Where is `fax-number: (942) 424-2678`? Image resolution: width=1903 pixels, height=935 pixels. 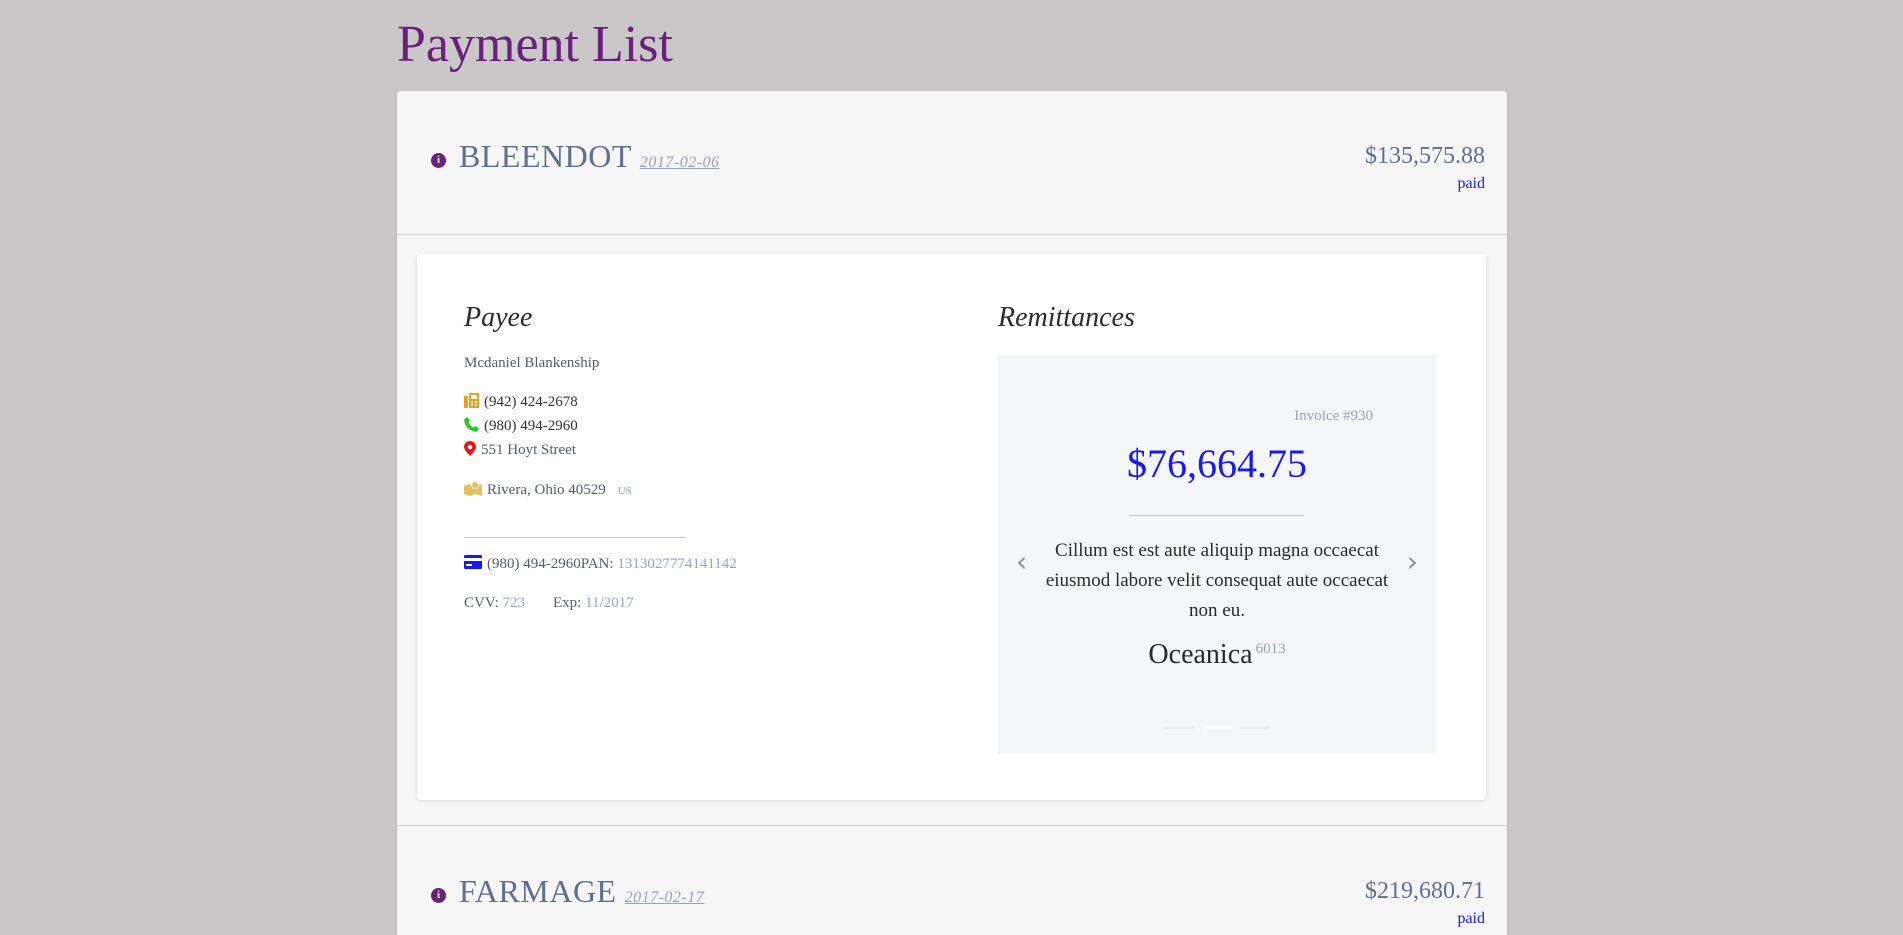
fax-number: (942) 424-2678 is located at coordinates (531, 402).